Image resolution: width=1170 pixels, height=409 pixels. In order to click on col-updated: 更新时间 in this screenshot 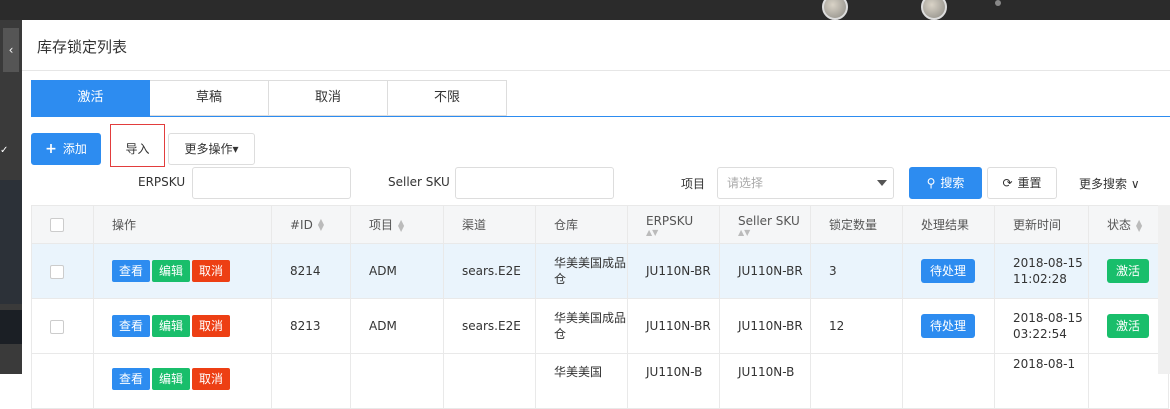, I will do `click(1041, 224)`.